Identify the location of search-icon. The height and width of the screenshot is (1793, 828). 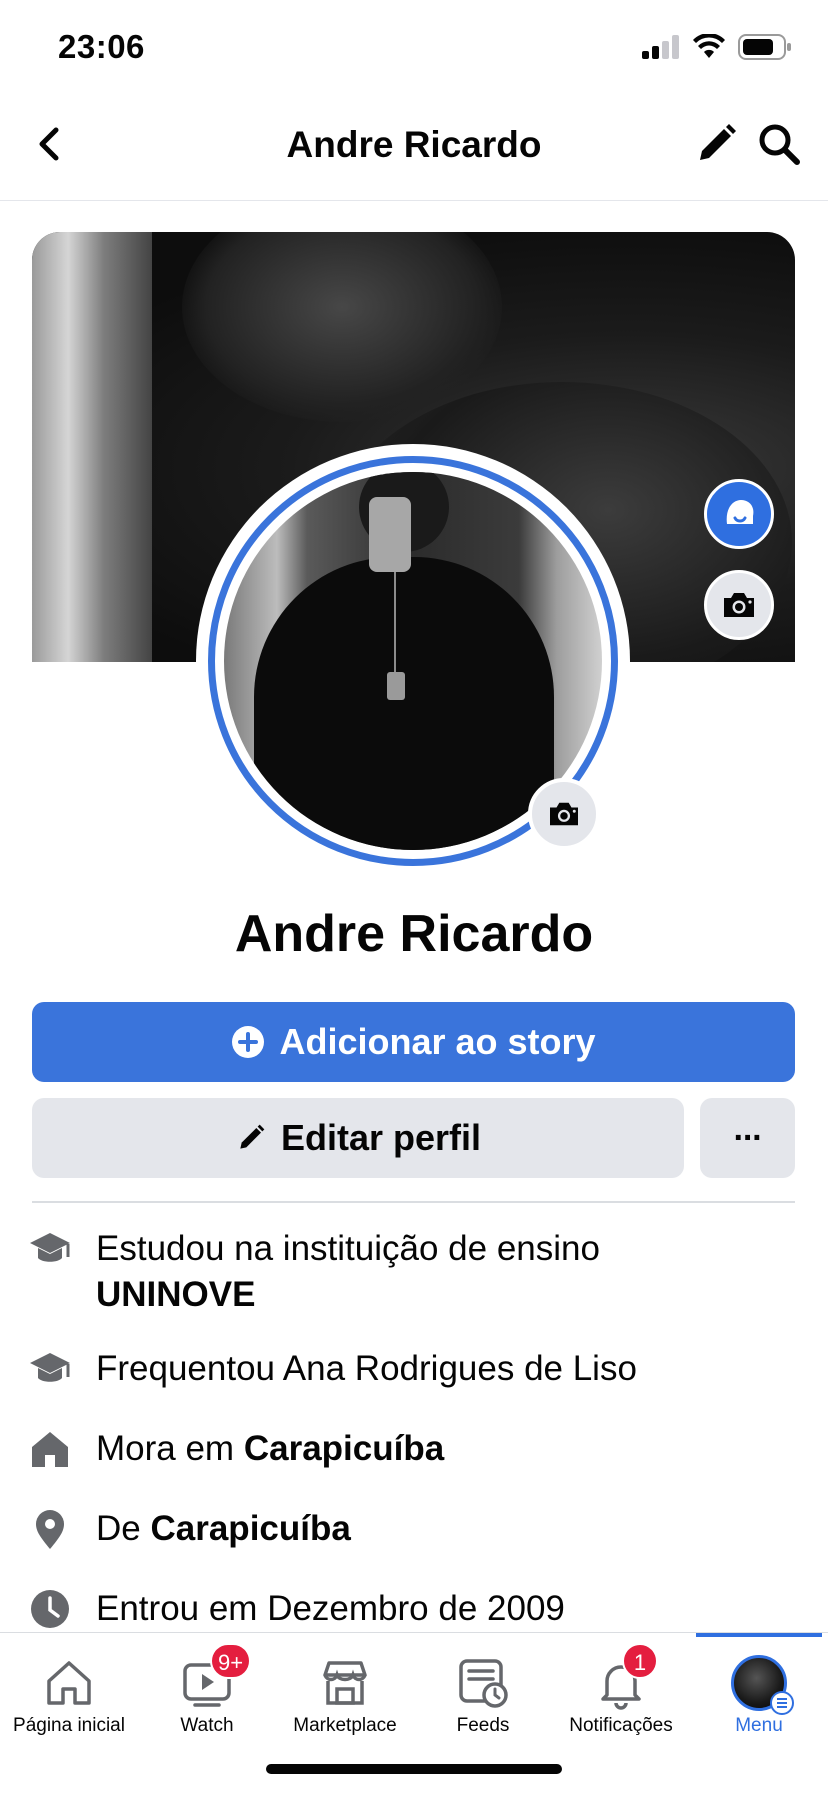
(779, 144).